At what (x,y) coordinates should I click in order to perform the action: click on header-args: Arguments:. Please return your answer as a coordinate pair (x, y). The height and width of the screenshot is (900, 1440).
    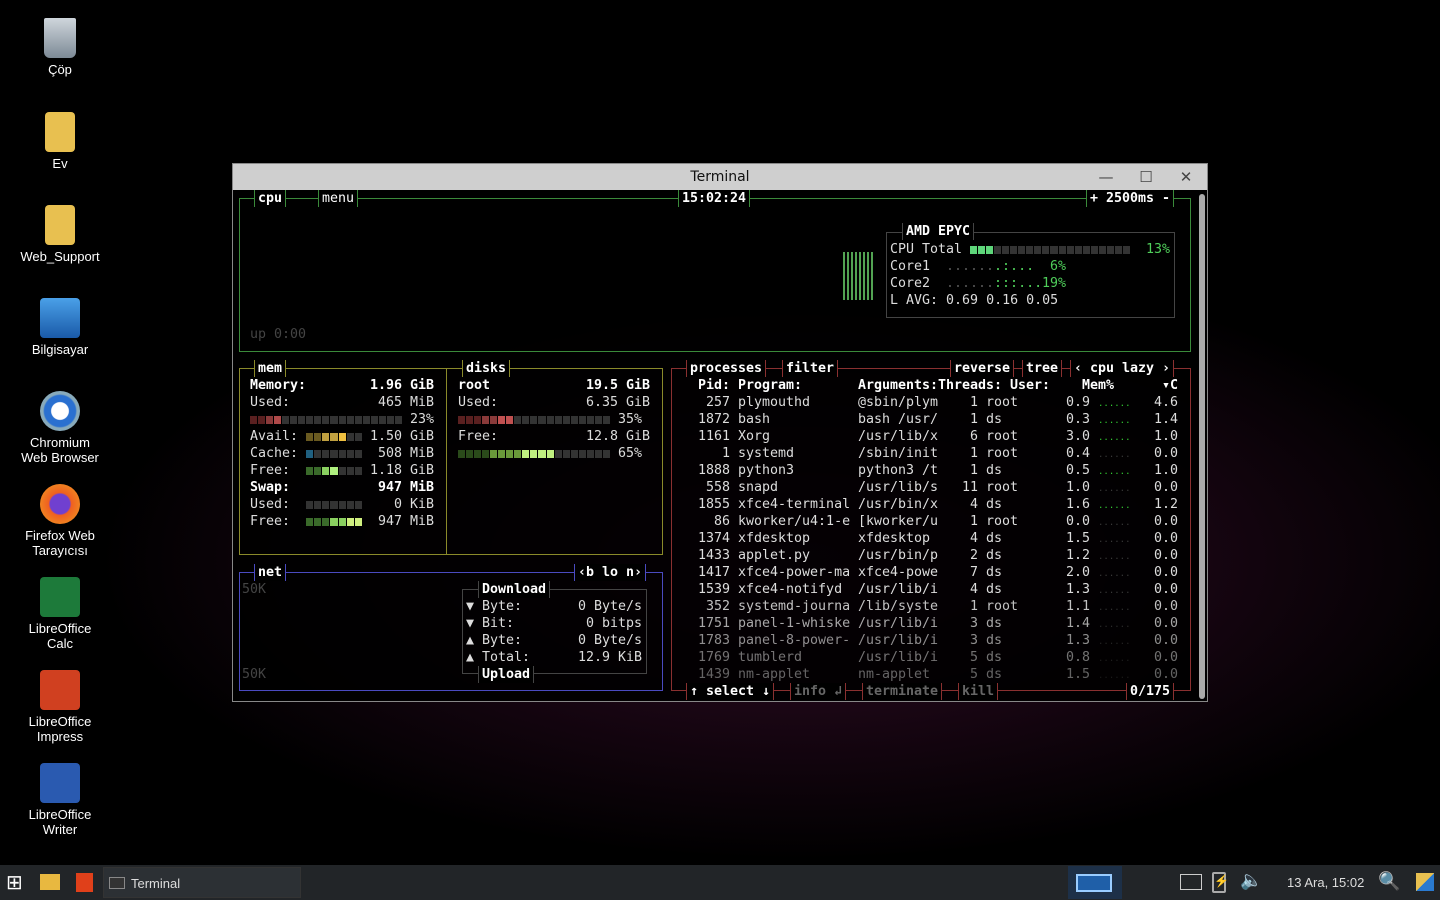
    Looking at the image, I should click on (898, 385).